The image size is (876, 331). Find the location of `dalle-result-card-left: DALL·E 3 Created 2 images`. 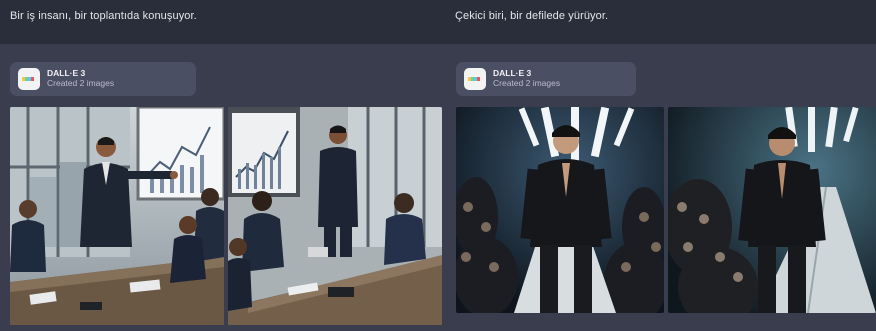

dalle-result-card-left: DALL·E 3 Created 2 images is located at coordinates (103, 79).